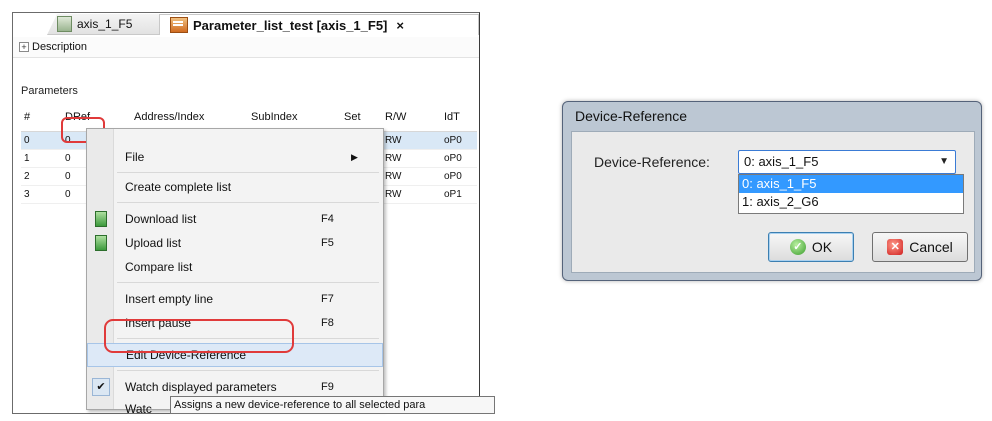 This screenshot has height=421, width=992. I want to click on menu-item-create-complete-list: Create complete list, so click(235, 187).